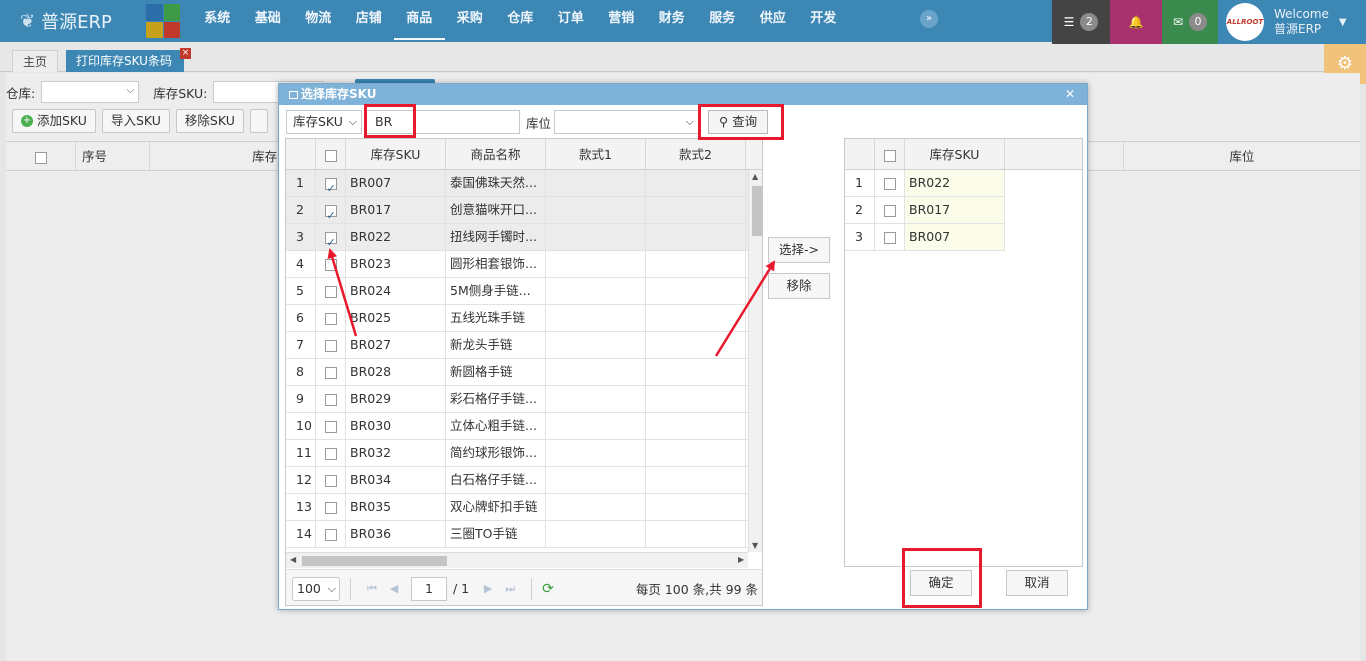 The image size is (1366, 661). What do you see at coordinates (745, 308) in the screenshot?
I see `arrow-to-select-button` at bounding box center [745, 308].